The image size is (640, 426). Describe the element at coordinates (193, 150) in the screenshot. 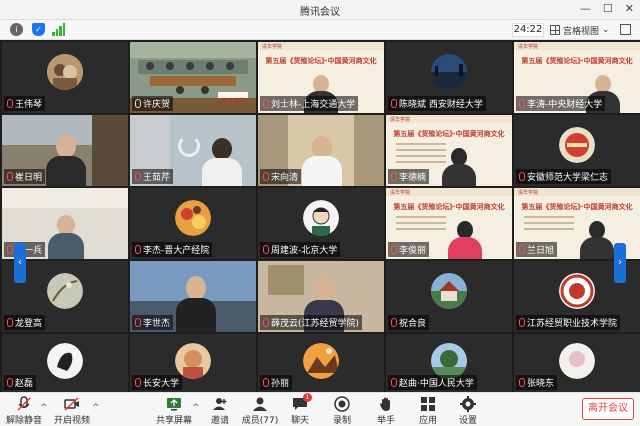

I see `participant-tile: 王茹芹` at that location.